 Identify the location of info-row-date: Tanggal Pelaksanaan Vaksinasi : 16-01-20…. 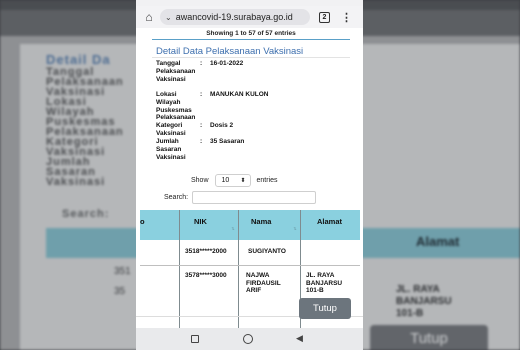
(253, 75).